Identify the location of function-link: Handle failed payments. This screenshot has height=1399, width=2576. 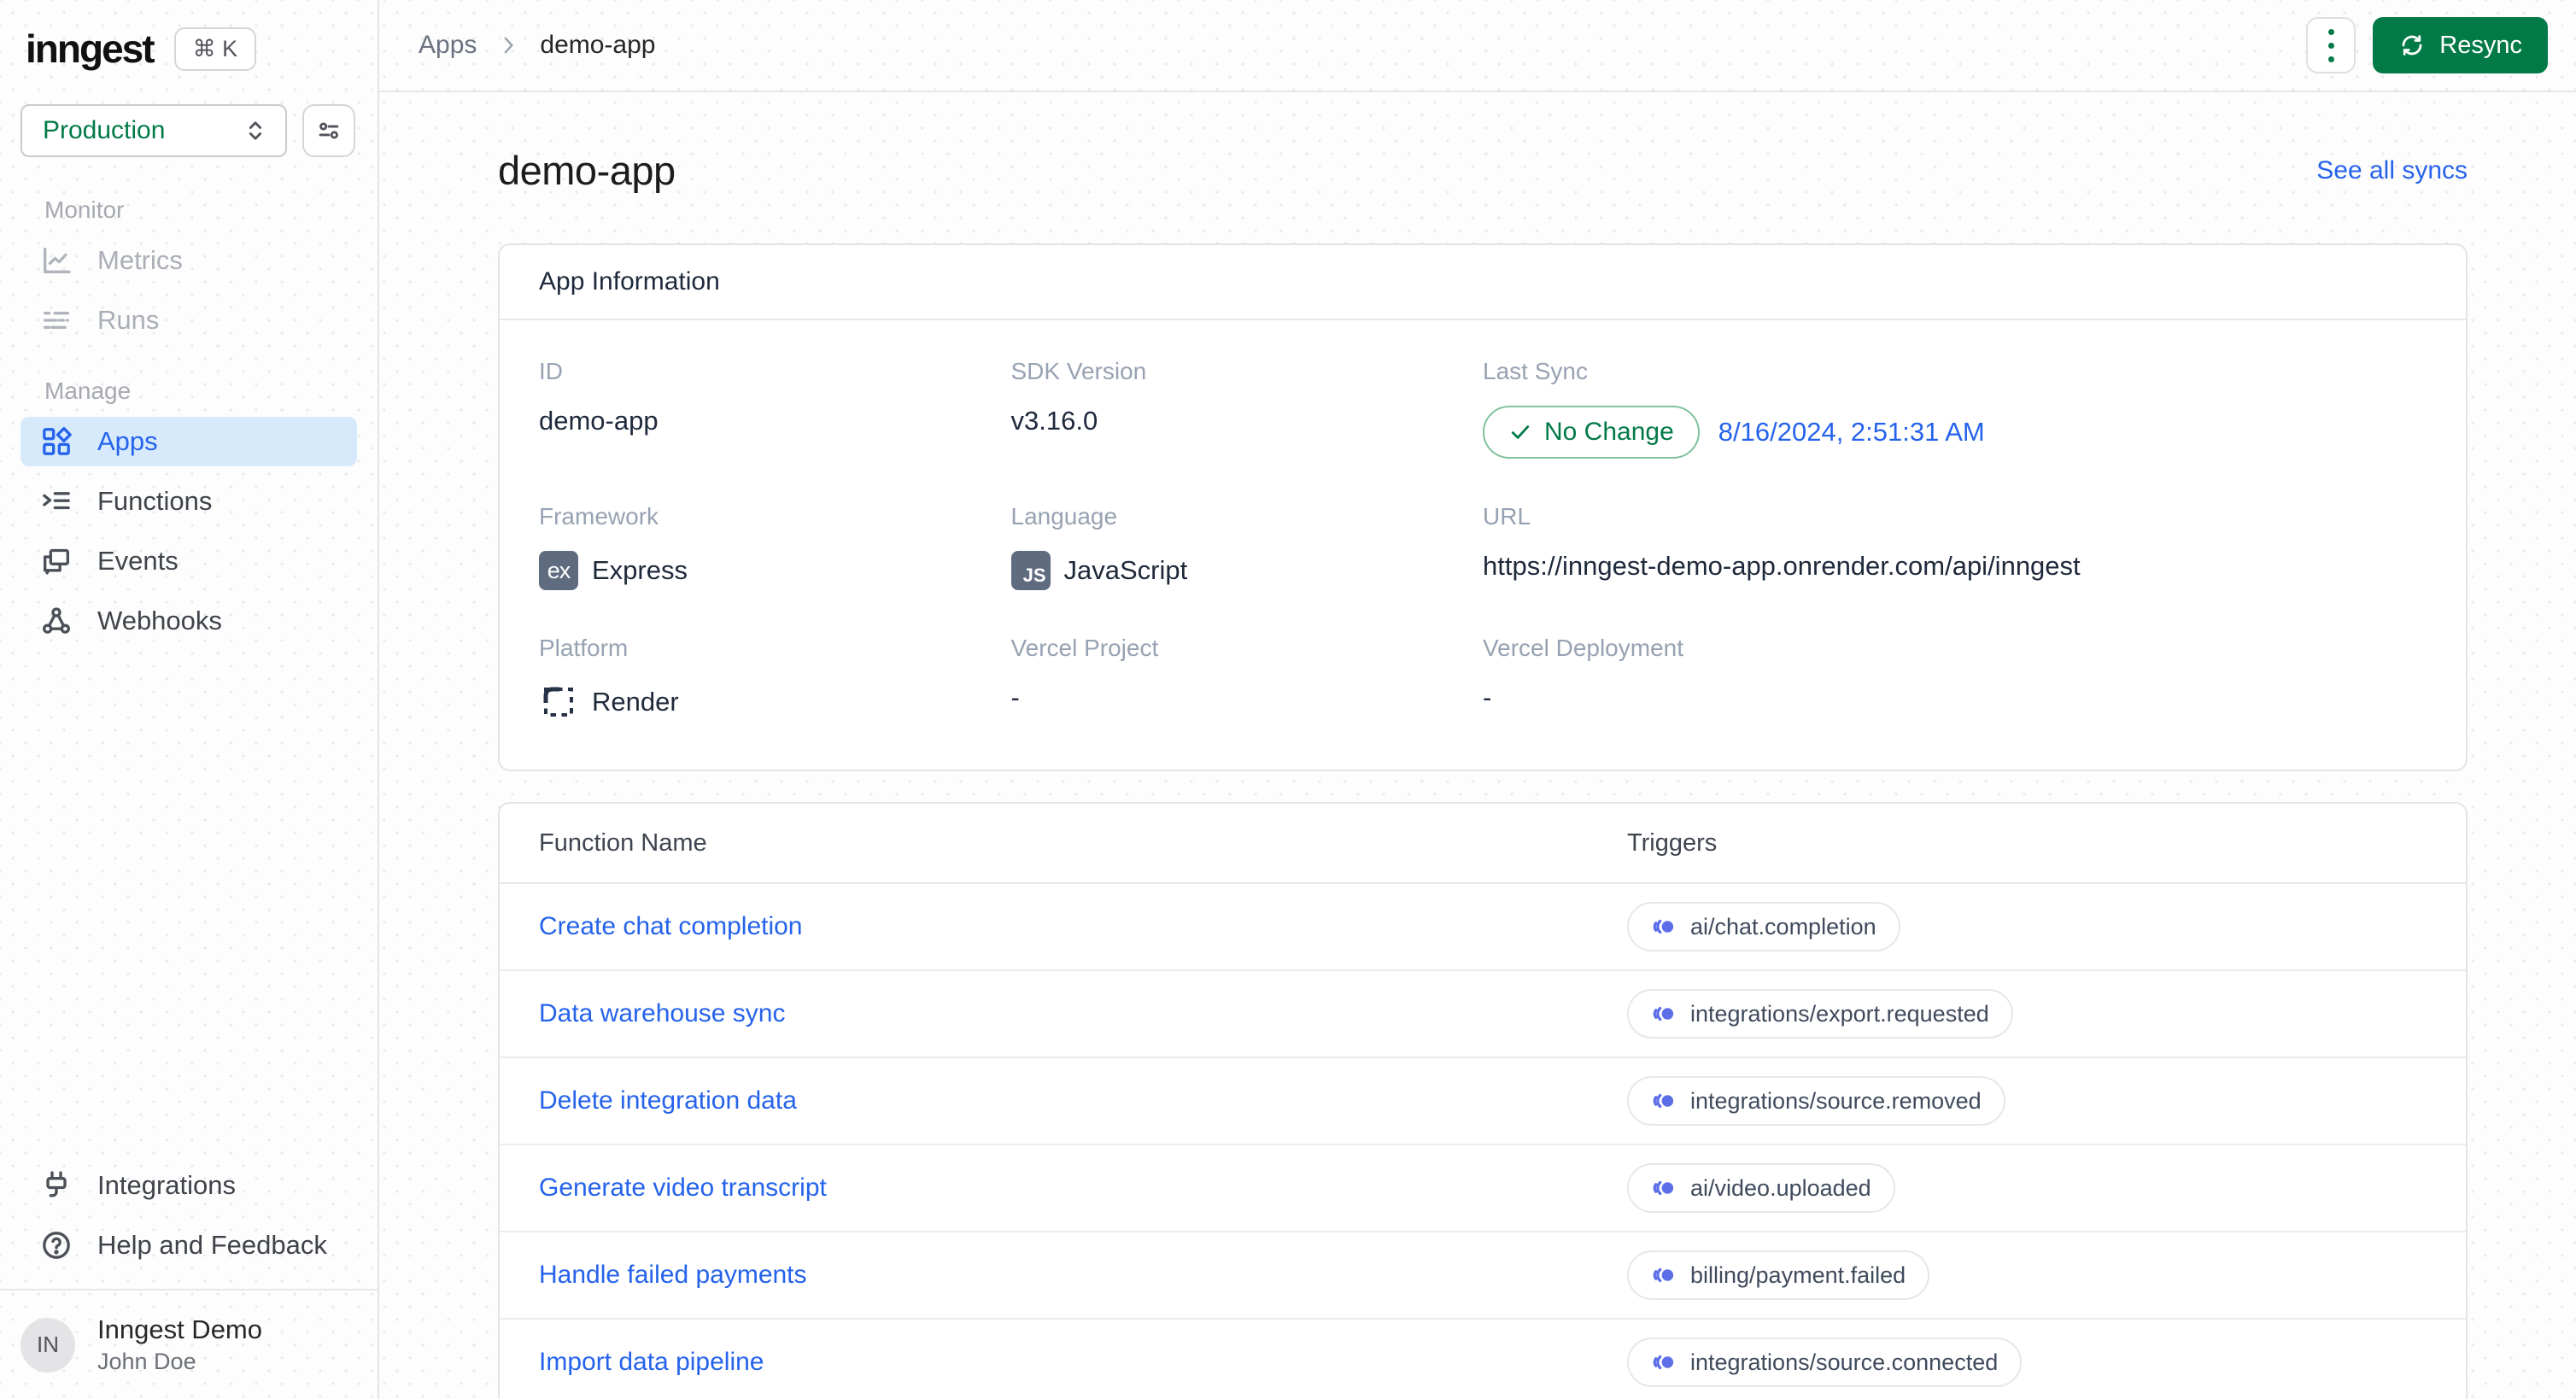
(1083, 1275).